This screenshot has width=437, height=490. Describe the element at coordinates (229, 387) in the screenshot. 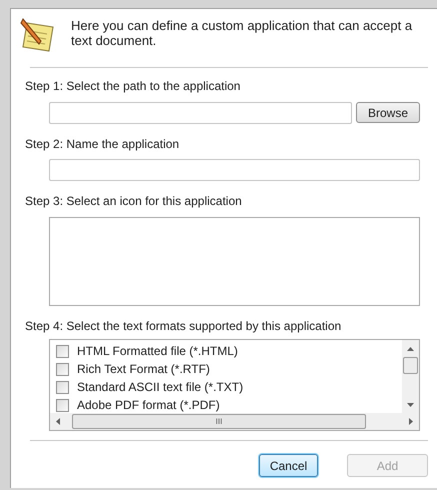

I see `format-option: Standard ASCII text file (*.TXT)` at that location.